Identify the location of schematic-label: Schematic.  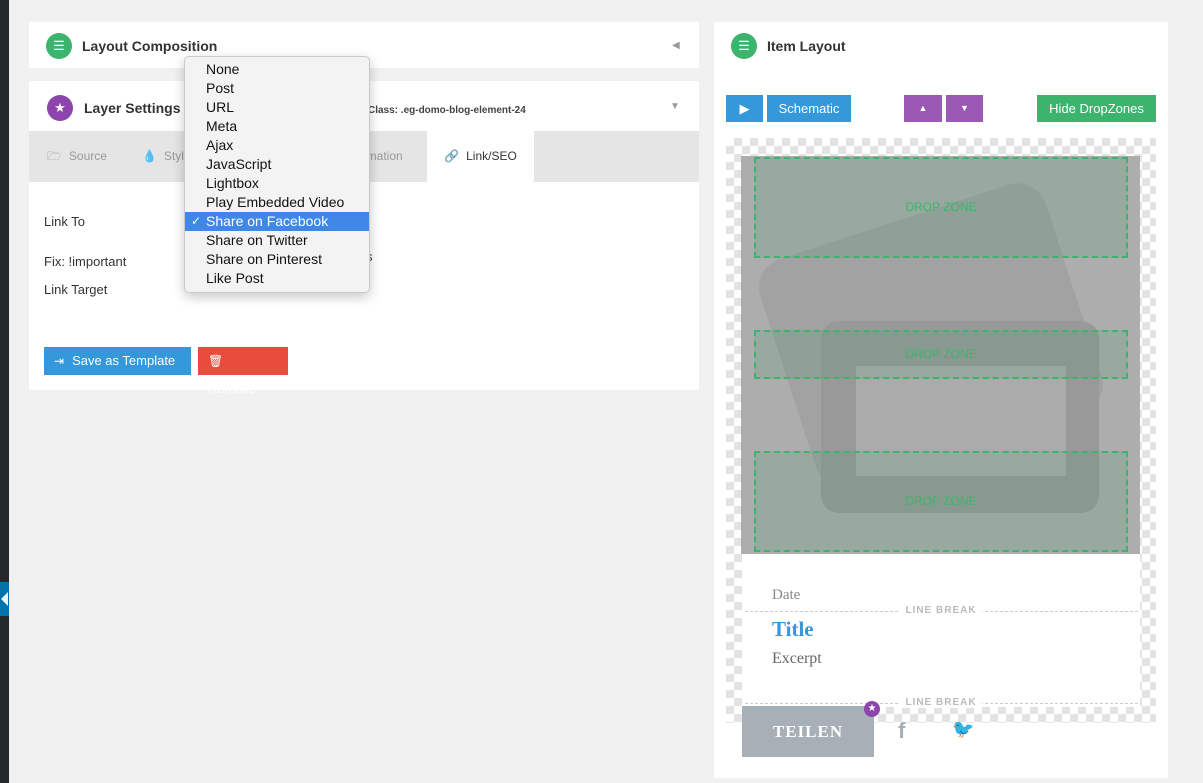
(809, 108).